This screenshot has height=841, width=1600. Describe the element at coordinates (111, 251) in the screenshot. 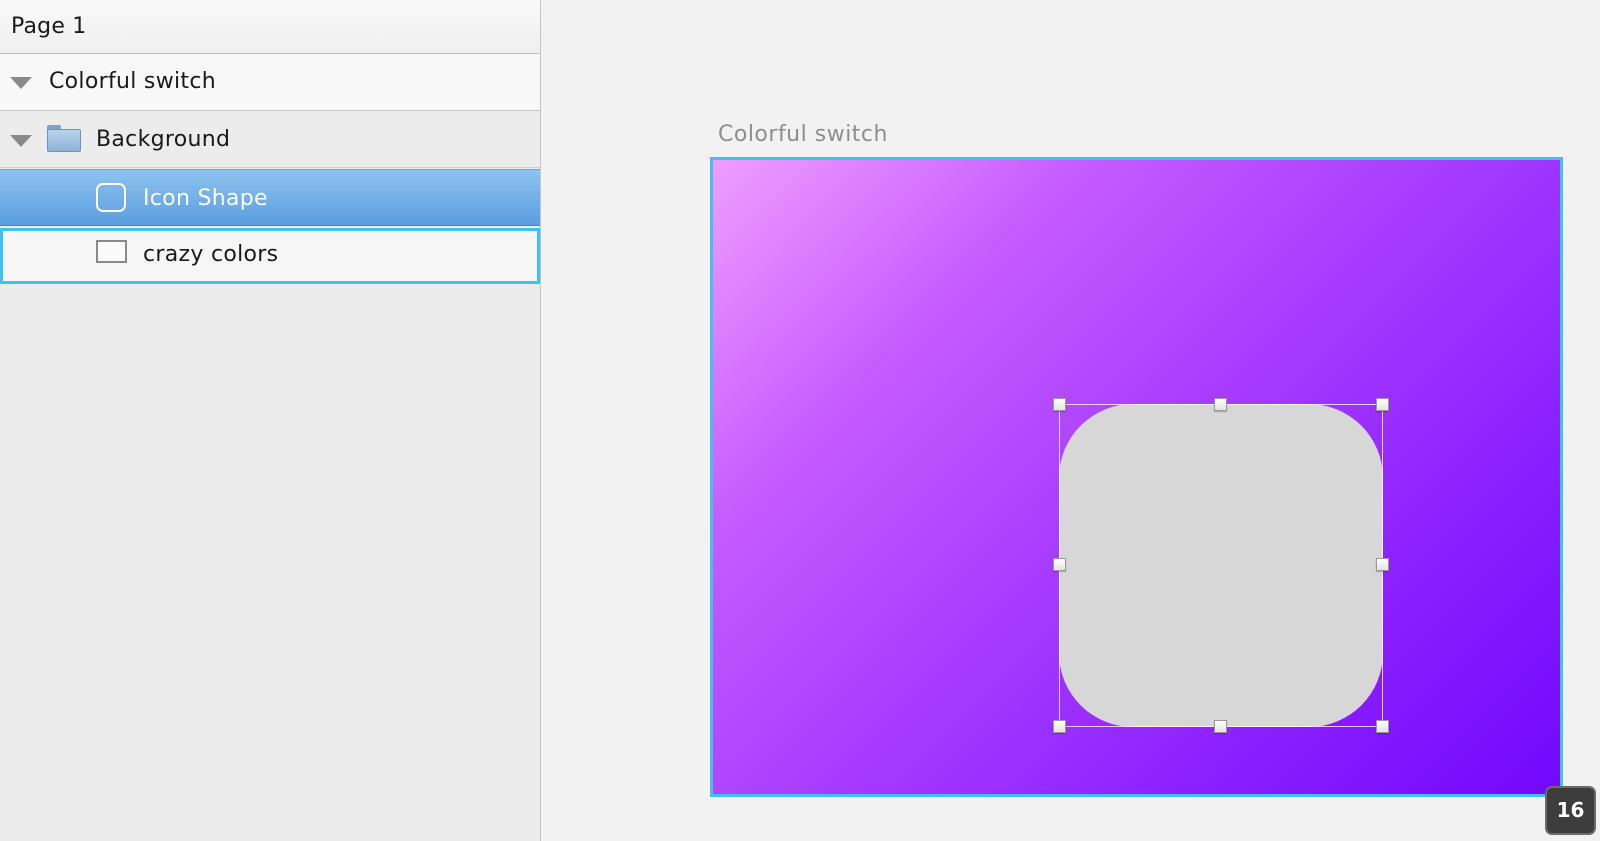

I see `rectangle-icon` at that location.